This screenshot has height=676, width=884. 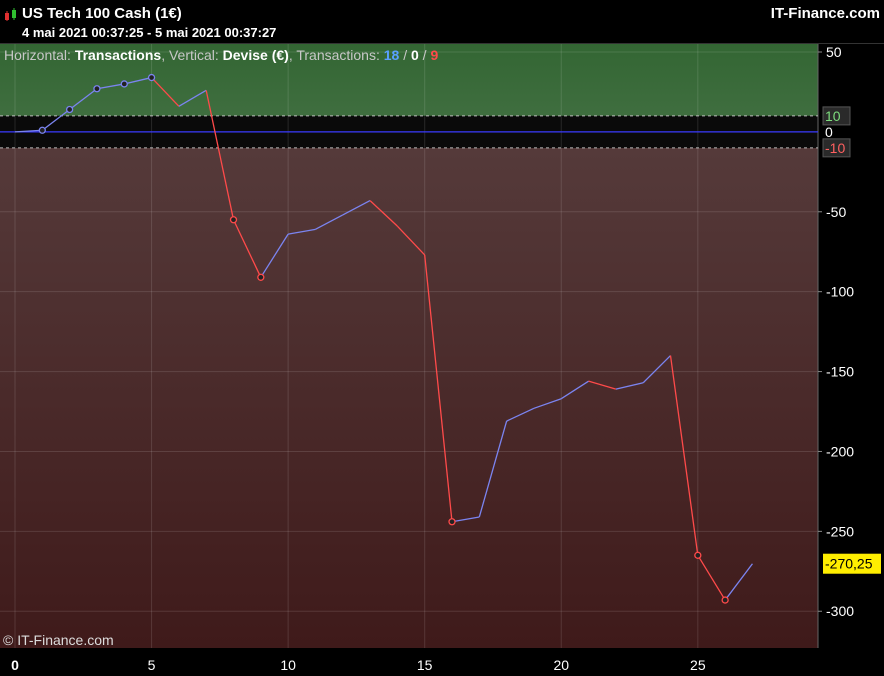 I want to click on copyright-notice: © IT-Finance.com, so click(x=58, y=640).